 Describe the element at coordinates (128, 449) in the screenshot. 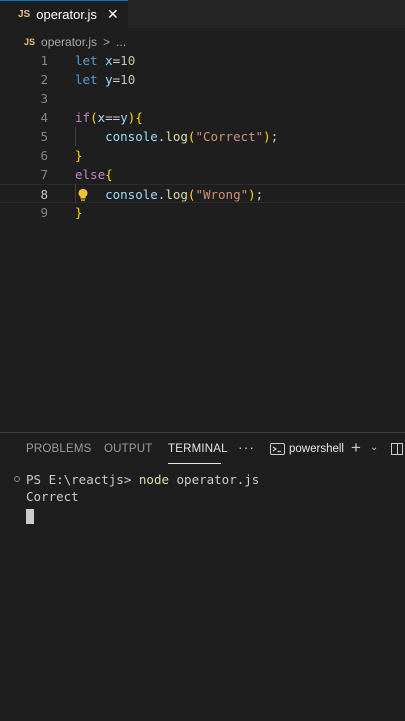

I see `tab-output: OUTPUT` at that location.